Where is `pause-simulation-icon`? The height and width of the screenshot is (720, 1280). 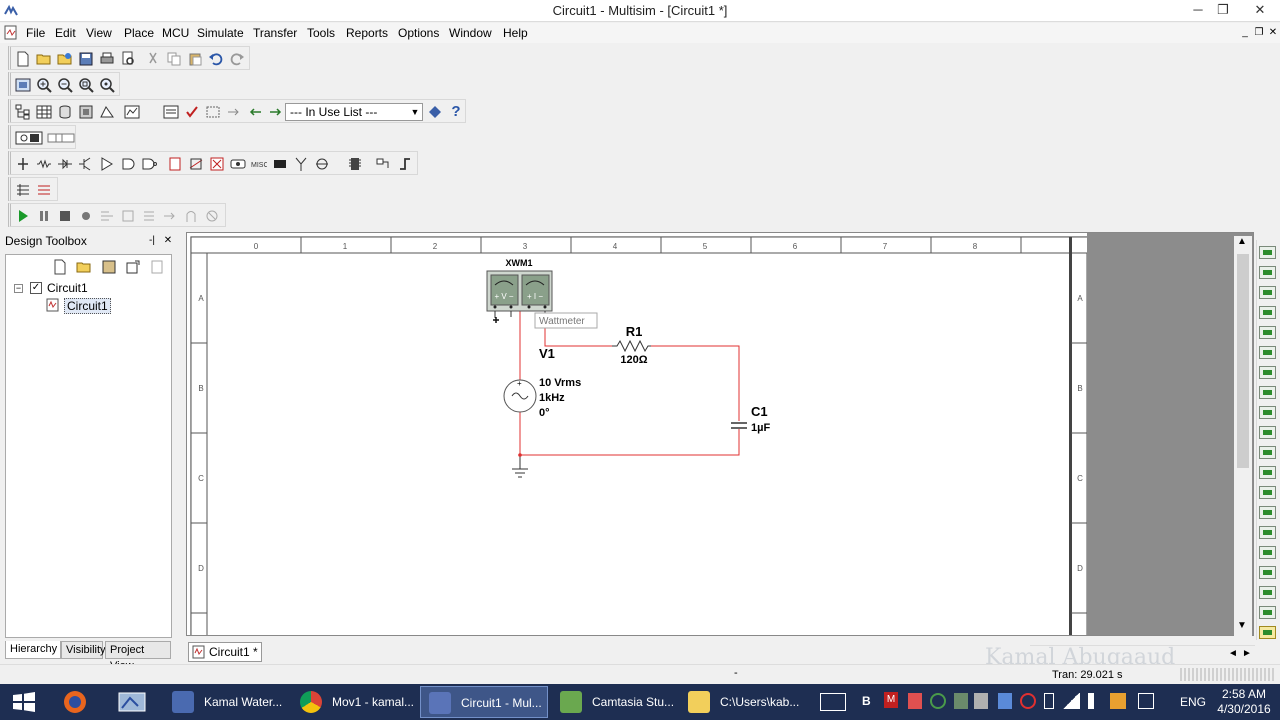 pause-simulation-icon is located at coordinates (44, 216).